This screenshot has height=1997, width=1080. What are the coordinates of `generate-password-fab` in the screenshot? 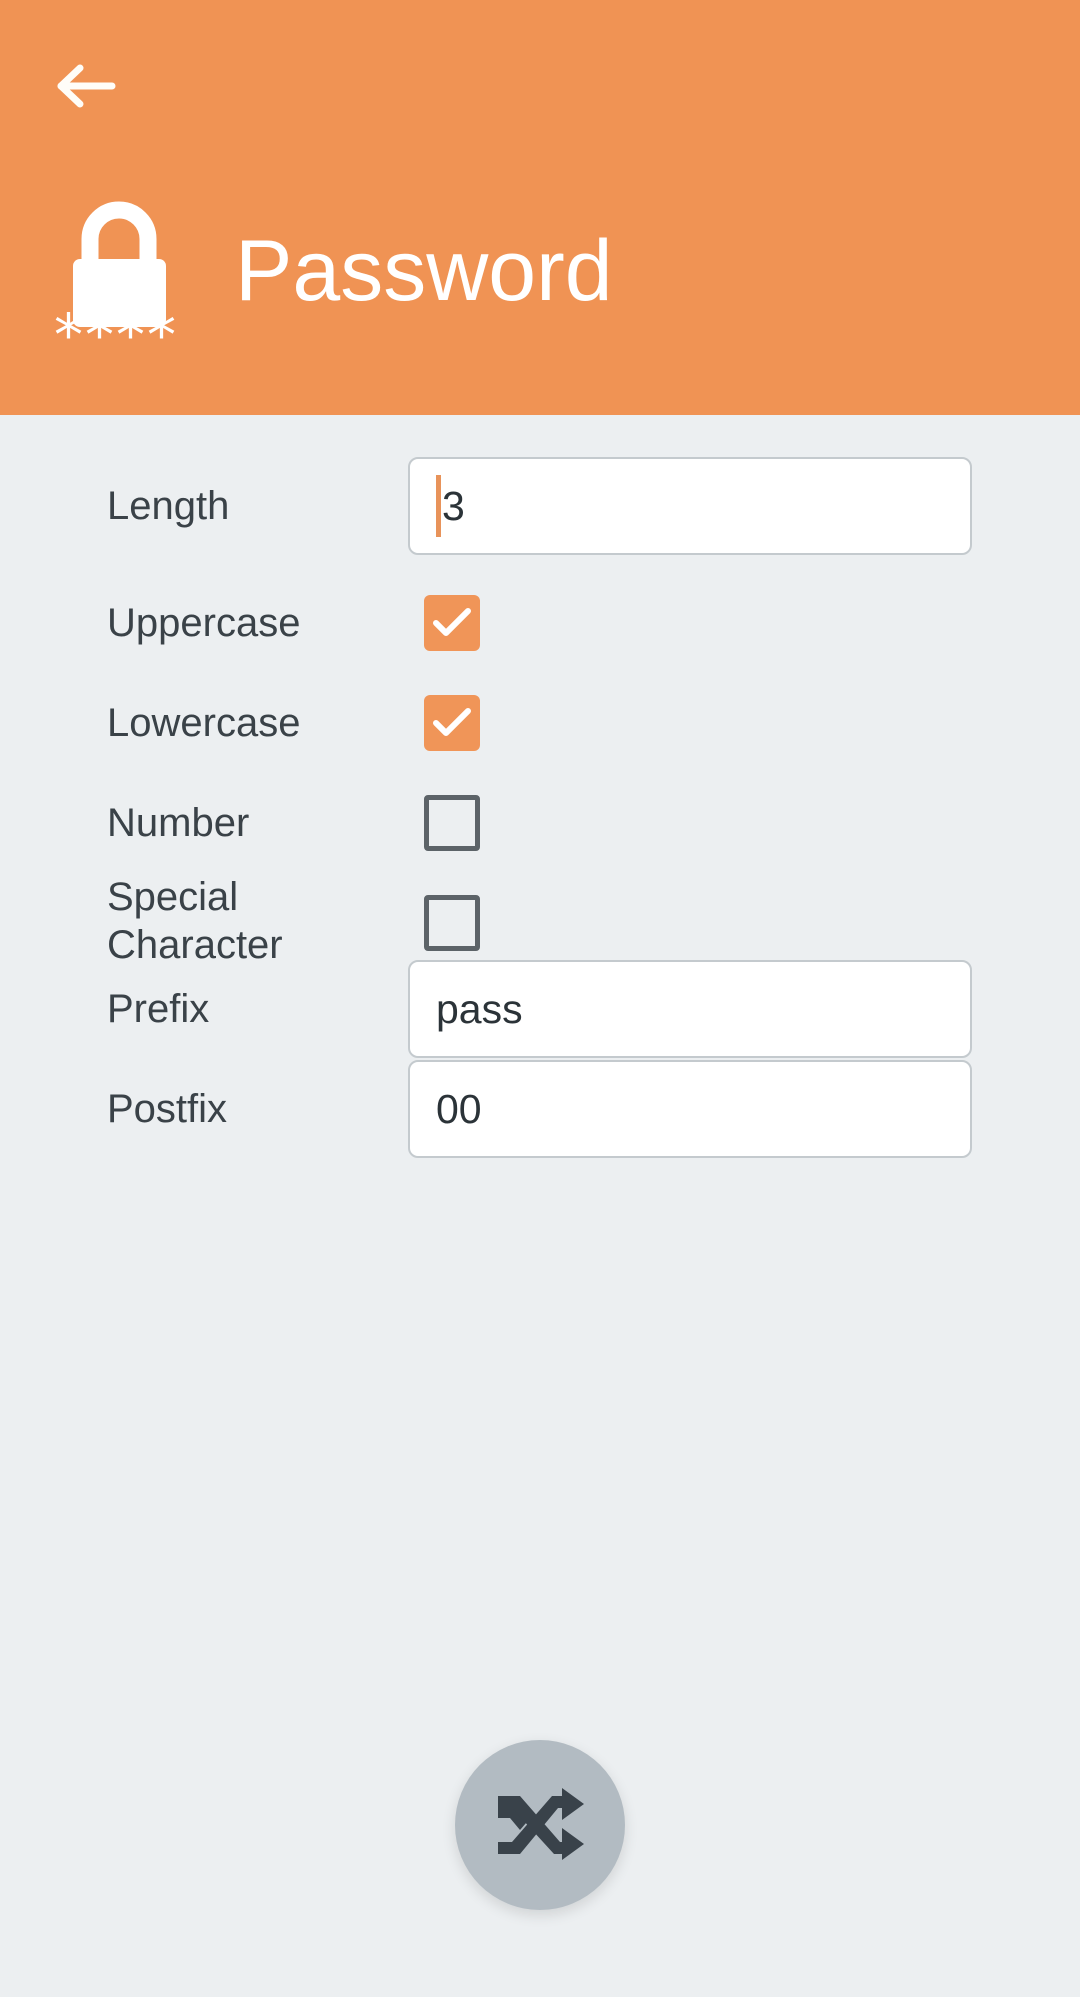 It's located at (540, 1825).